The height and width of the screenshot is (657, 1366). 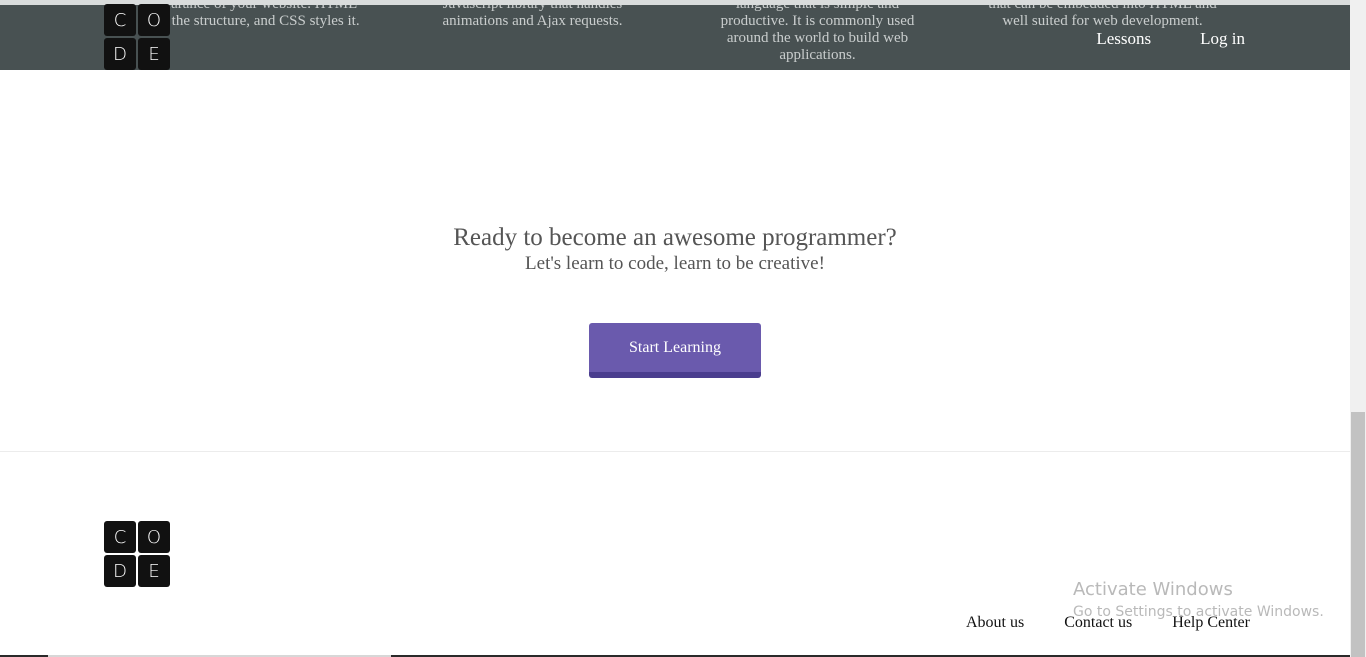 What do you see at coordinates (137, 37) in the screenshot?
I see `header-logo: C O D E` at bounding box center [137, 37].